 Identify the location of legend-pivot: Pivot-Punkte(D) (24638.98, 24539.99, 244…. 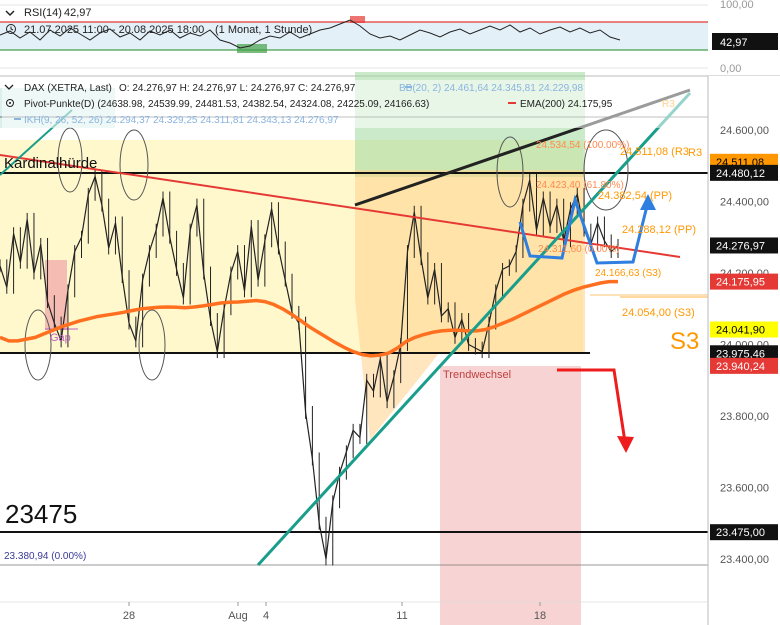
(226, 104).